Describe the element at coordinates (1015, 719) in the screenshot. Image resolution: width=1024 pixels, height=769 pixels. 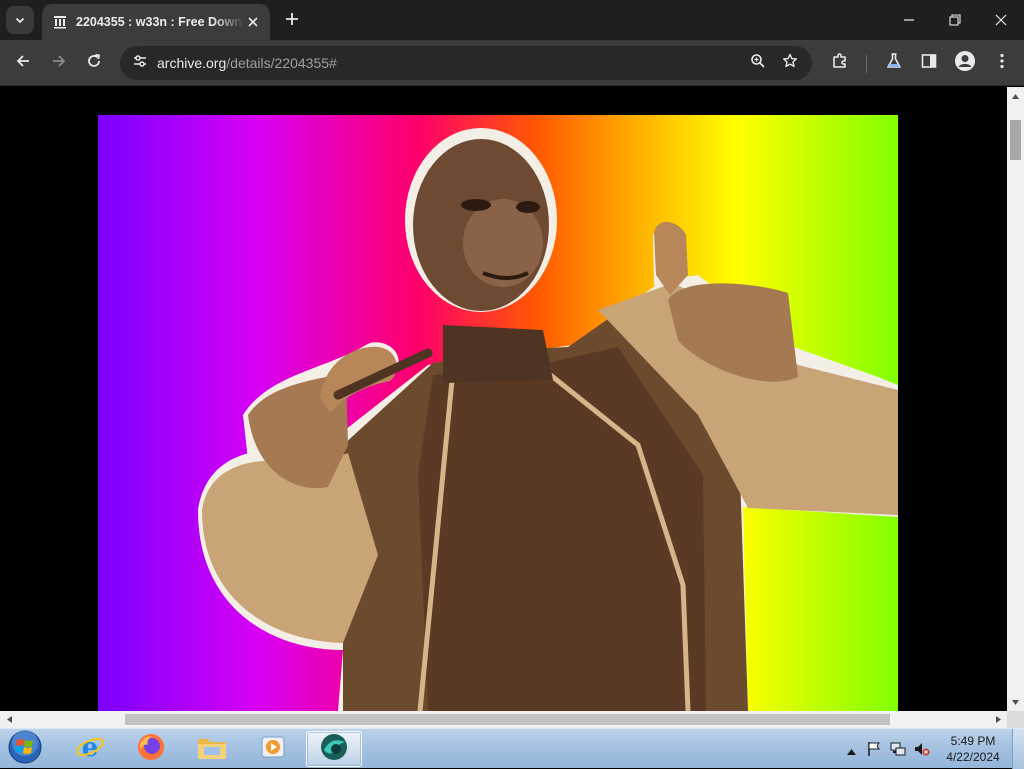
I see `scroll-corner` at that location.